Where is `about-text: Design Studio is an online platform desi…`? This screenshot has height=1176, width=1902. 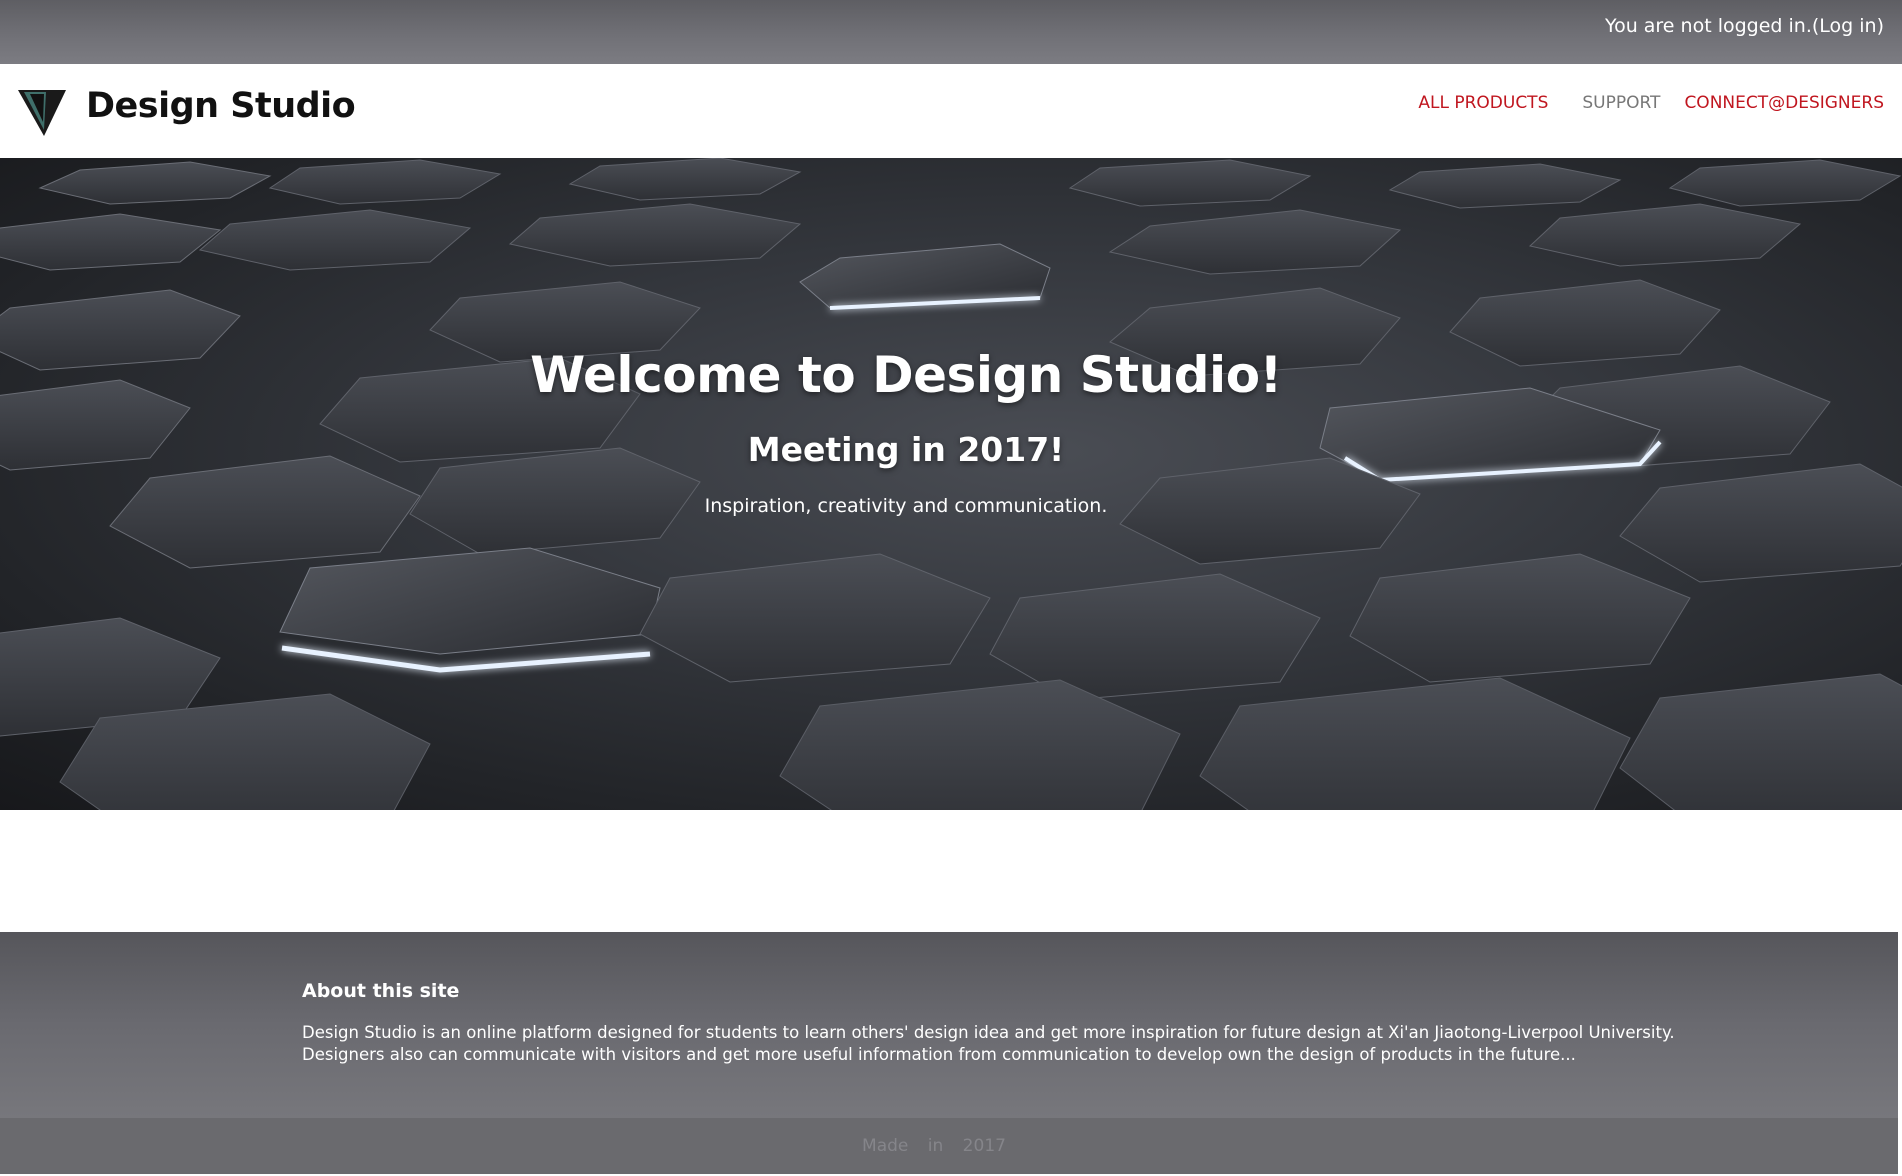 about-text: Design Studio is an online platform desi… is located at coordinates (988, 1043).